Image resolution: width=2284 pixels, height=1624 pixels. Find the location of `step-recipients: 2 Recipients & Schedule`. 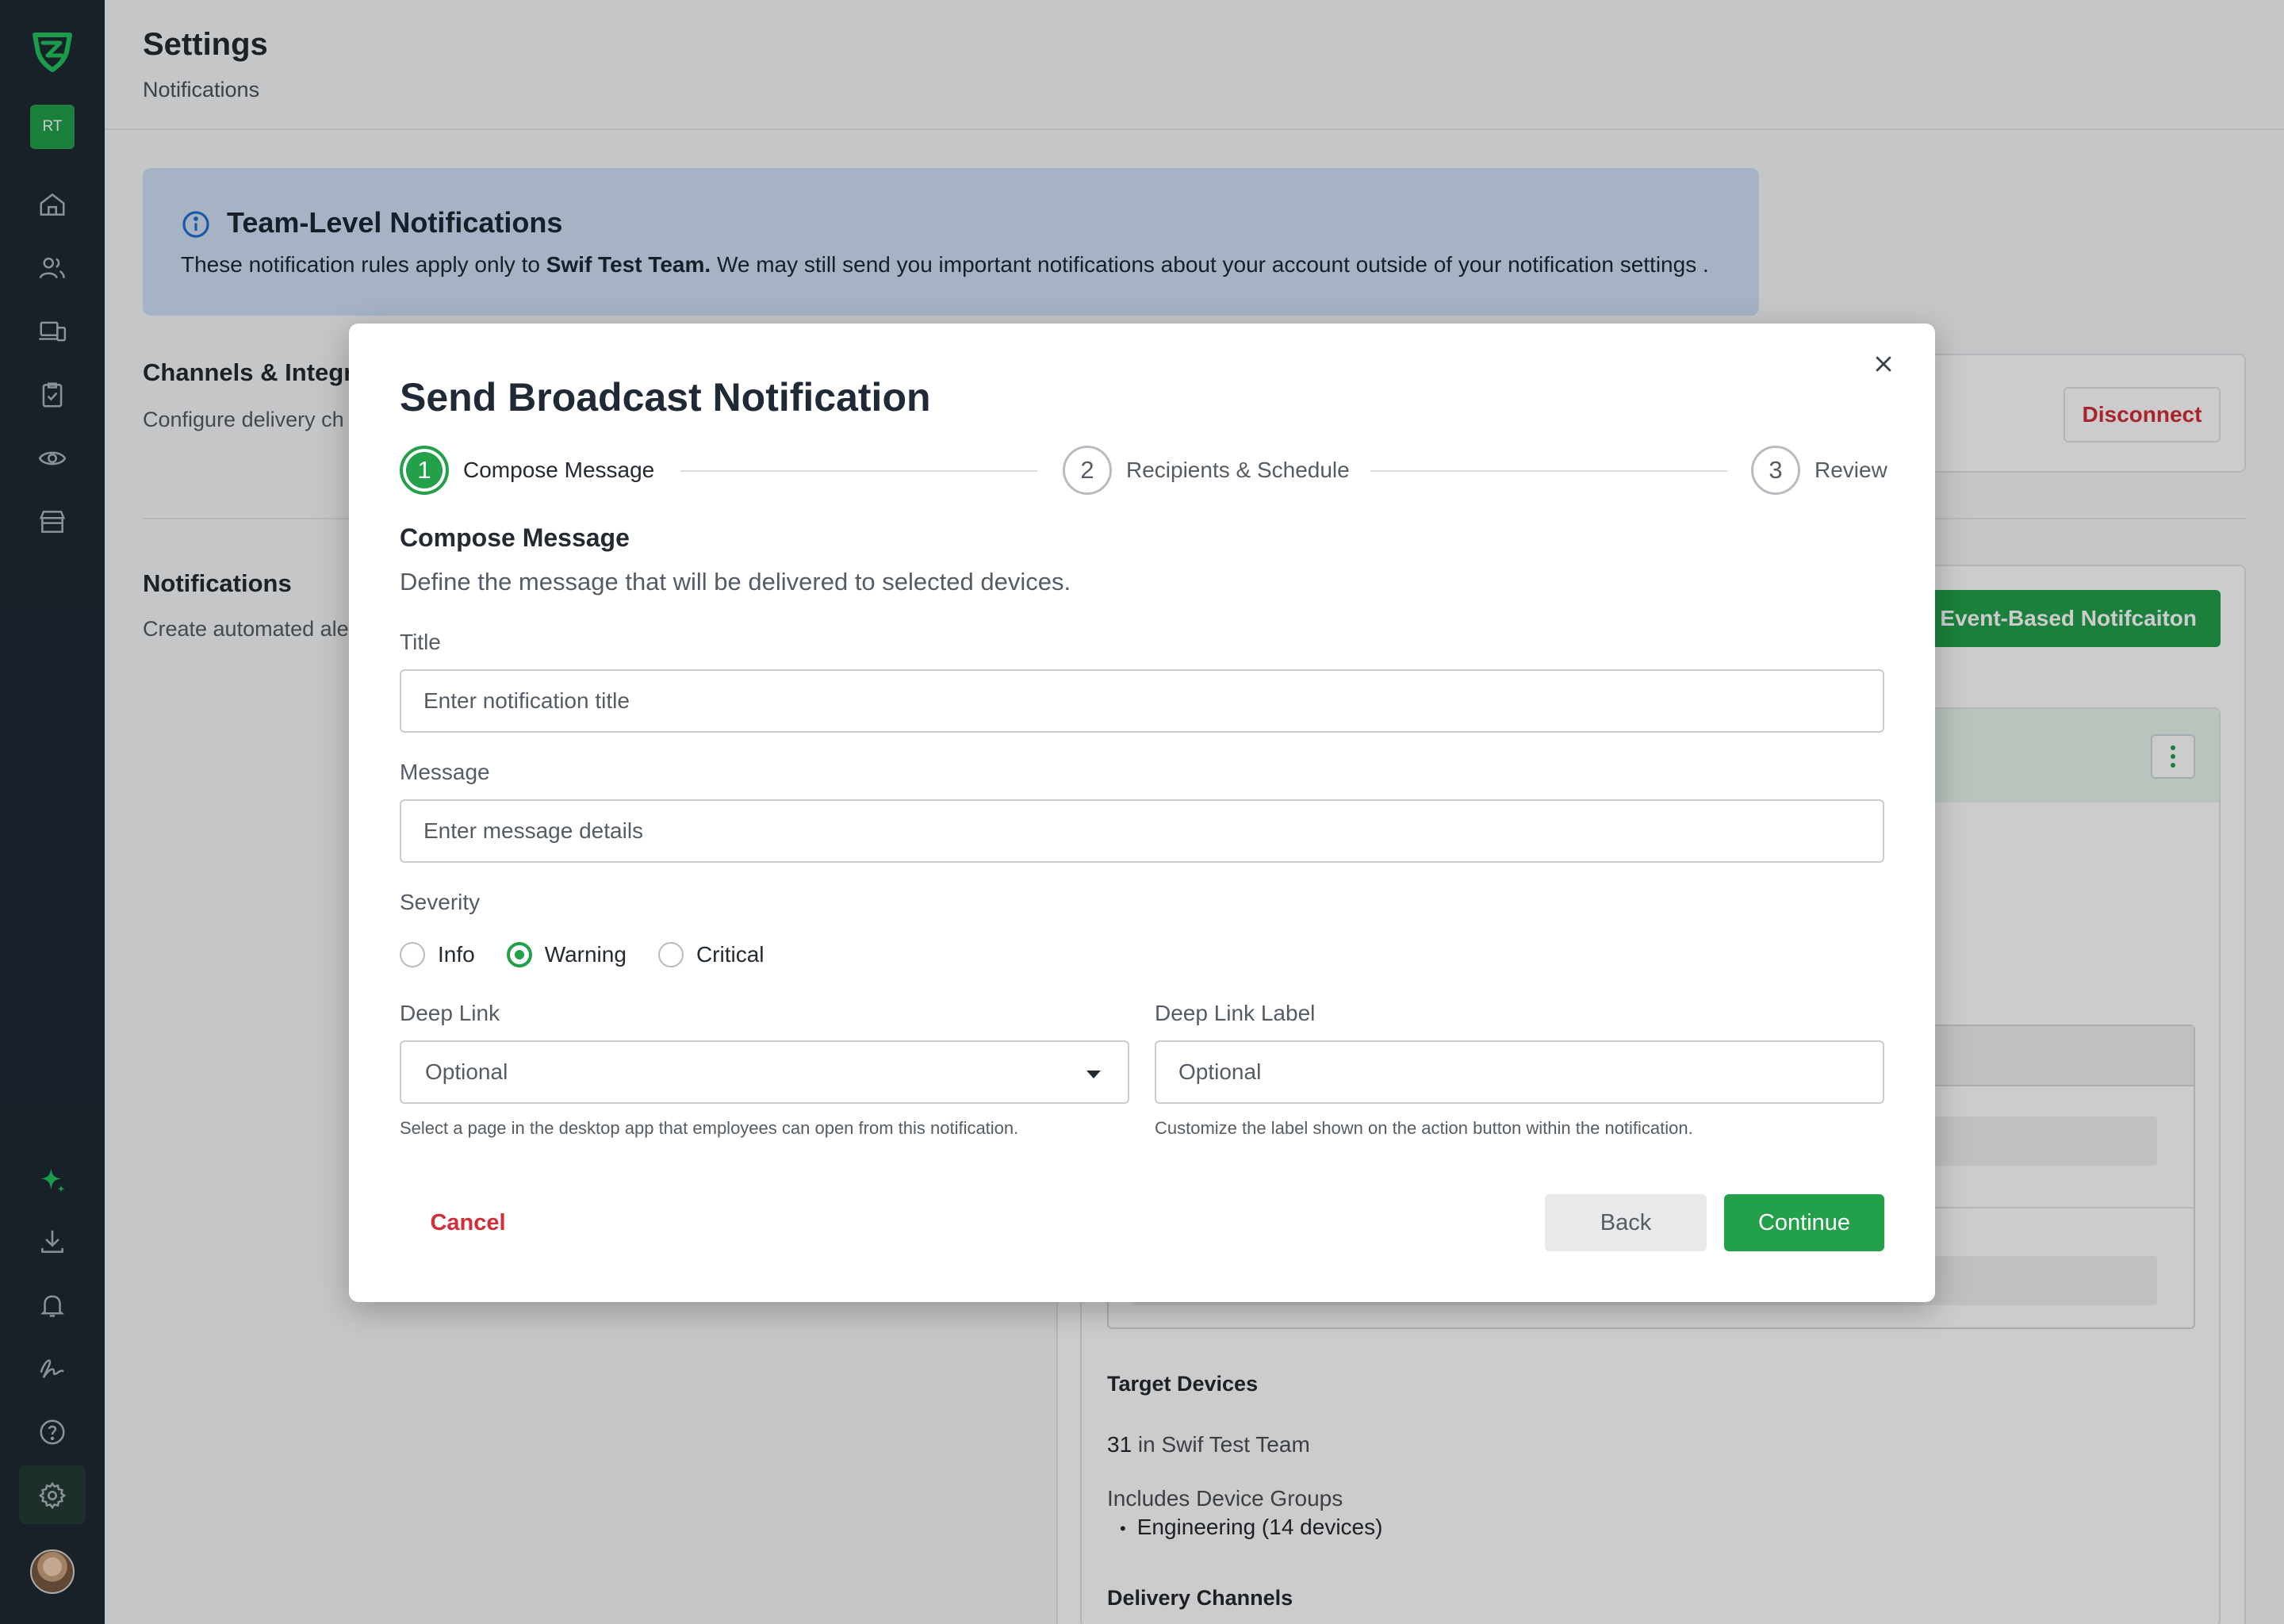

step-recipients: 2 Recipients & Schedule is located at coordinates (1206, 470).